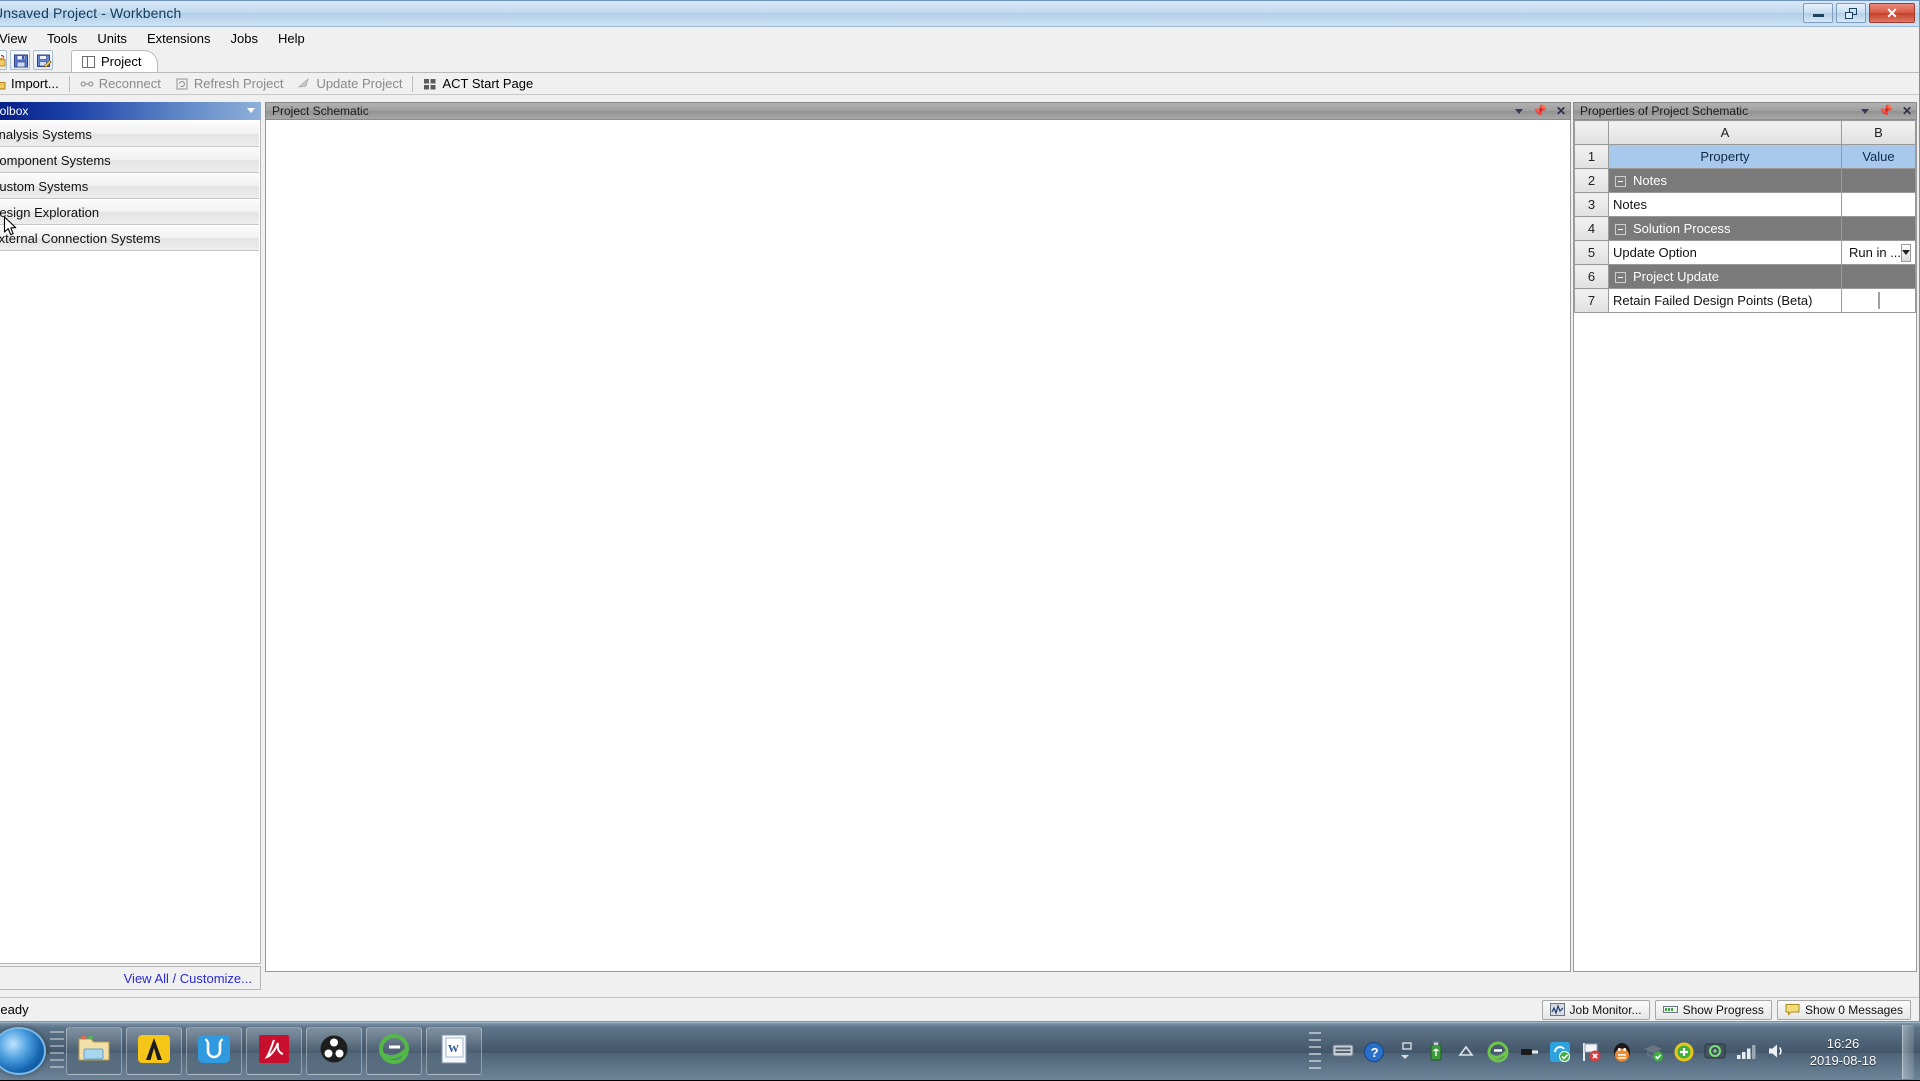  What do you see at coordinates (430, 84) in the screenshot?
I see `act-grid-icon` at bounding box center [430, 84].